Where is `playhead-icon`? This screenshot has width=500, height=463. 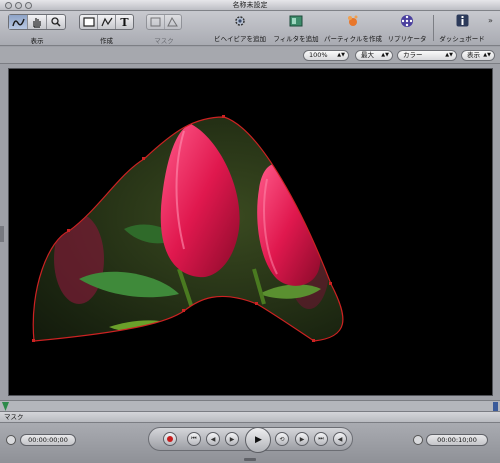 playhead-icon is located at coordinates (5, 406).